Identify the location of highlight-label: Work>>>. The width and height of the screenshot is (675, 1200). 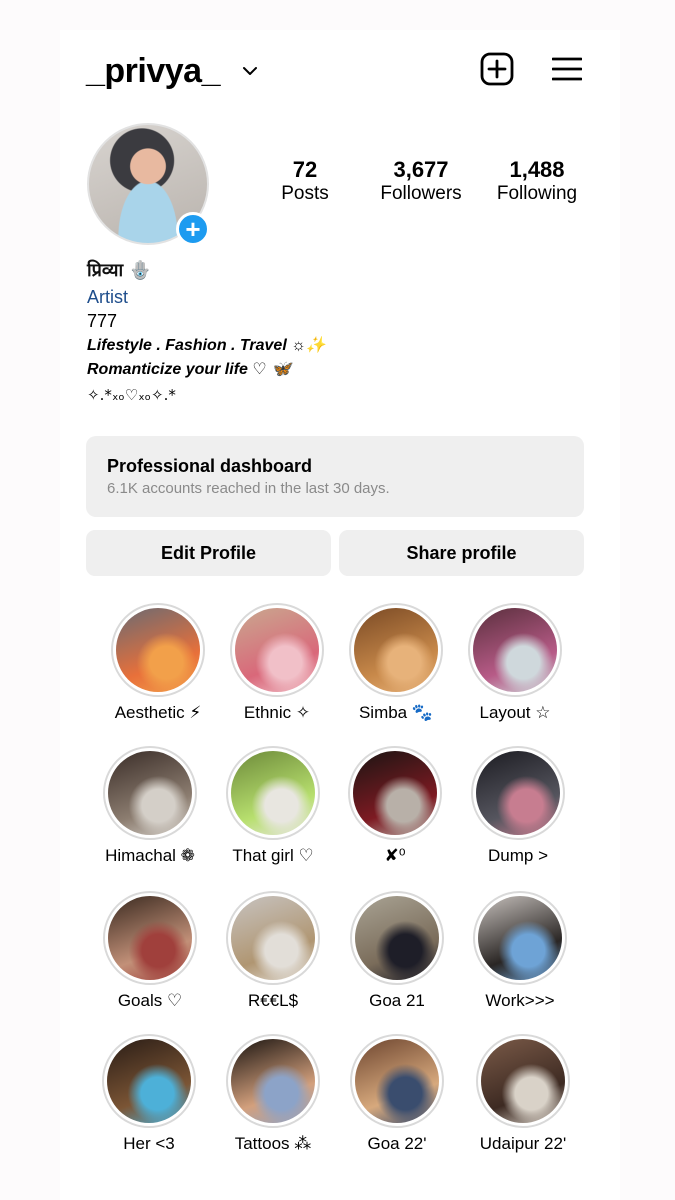
(520, 1000).